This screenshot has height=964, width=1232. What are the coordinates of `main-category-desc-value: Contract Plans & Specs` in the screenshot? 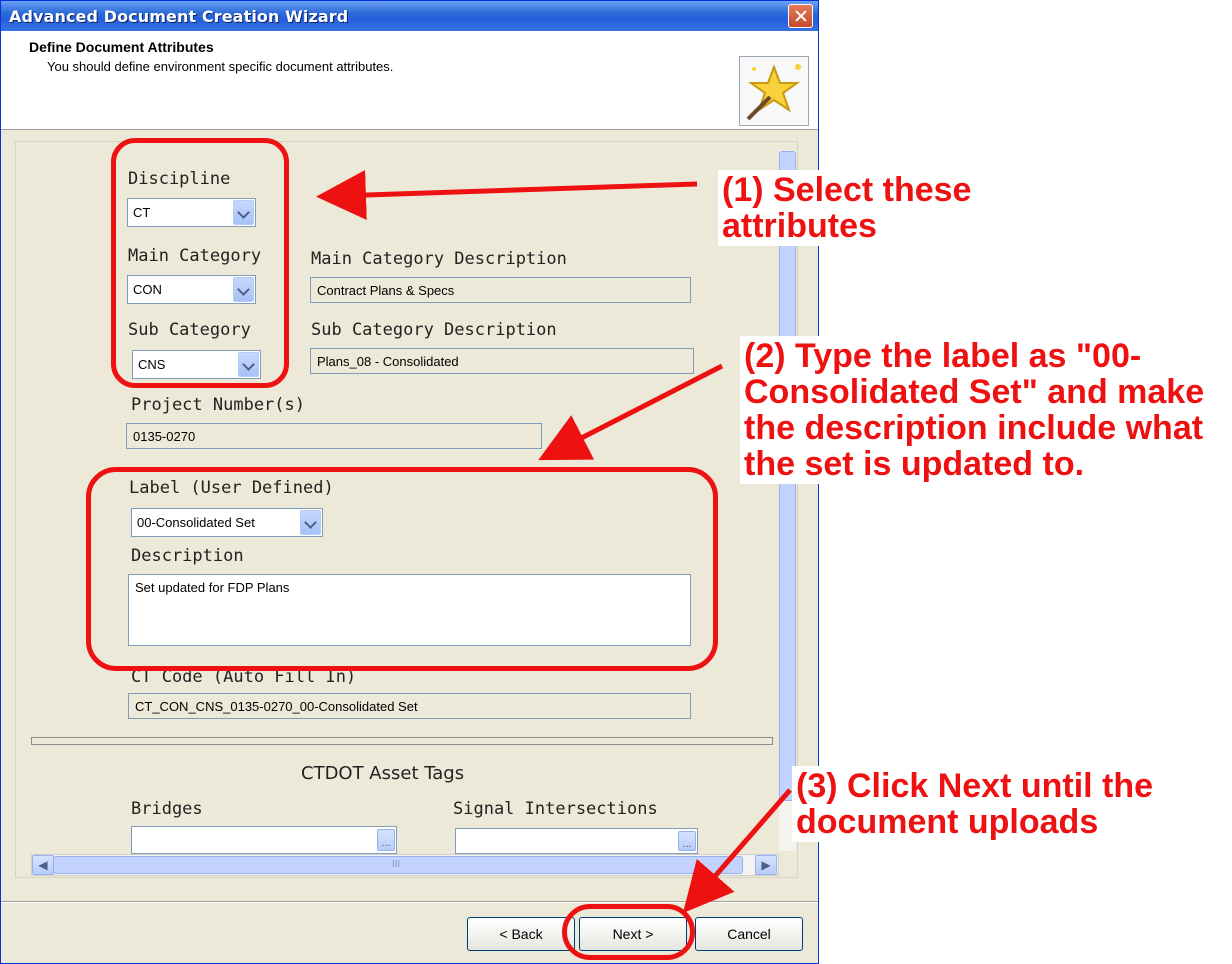 It's located at (386, 290).